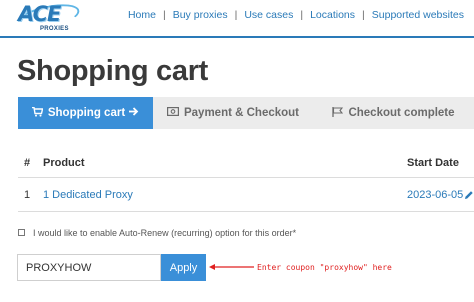 The width and height of the screenshot is (474, 302). Describe the element at coordinates (332, 15) in the screenshot. I see `nav-locations: Locations` at that location.